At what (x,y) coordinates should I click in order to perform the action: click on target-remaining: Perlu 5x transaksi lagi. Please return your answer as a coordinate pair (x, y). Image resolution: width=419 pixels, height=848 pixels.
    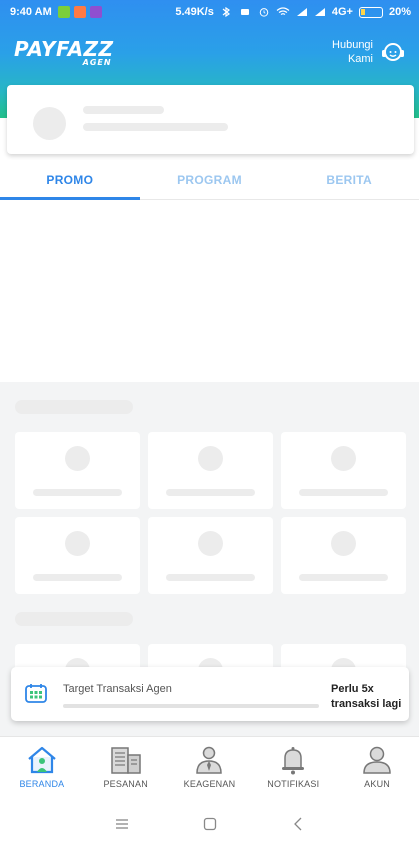
    Looking at the image, I should click on (366, 697).